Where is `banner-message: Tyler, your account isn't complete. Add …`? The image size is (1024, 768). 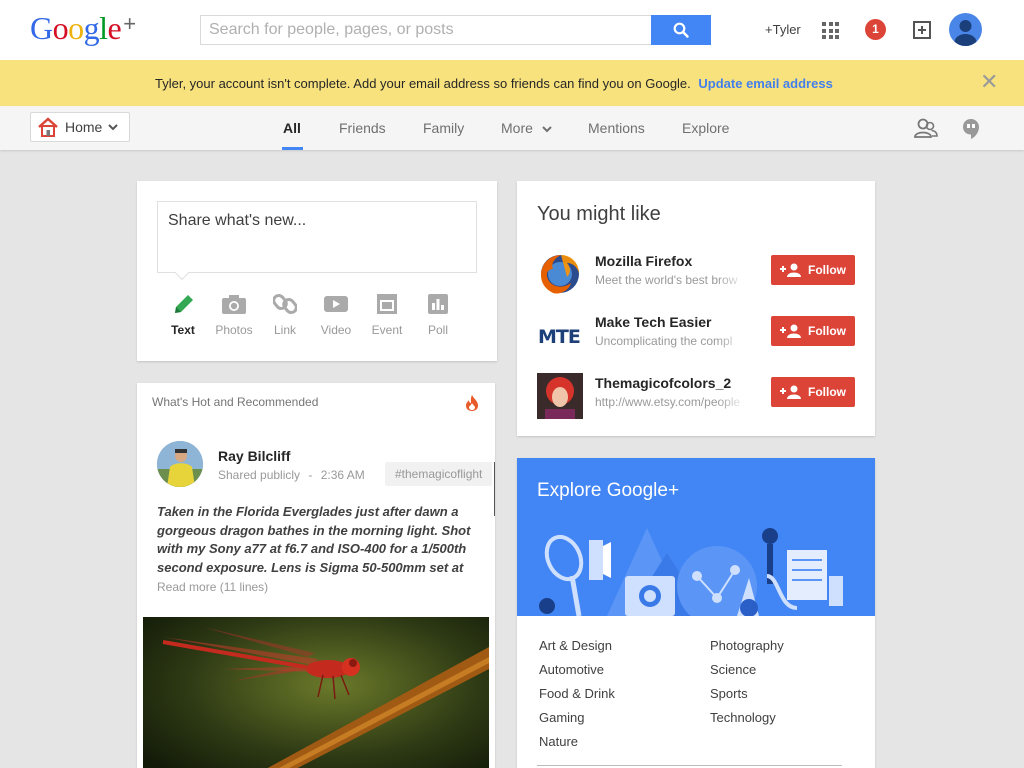 banner-message: Tyler, your account isn't complete. Add … is located at coordinates (423, 83).